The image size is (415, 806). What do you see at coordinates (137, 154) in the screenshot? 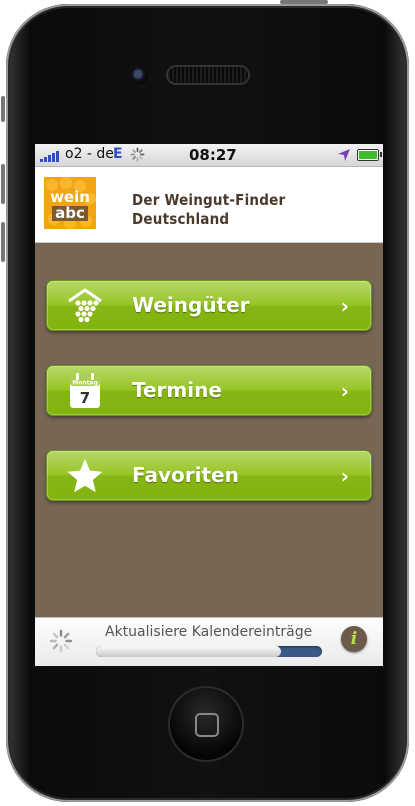
I see `activity-spinner-icon` at bounding box center [137, 154].